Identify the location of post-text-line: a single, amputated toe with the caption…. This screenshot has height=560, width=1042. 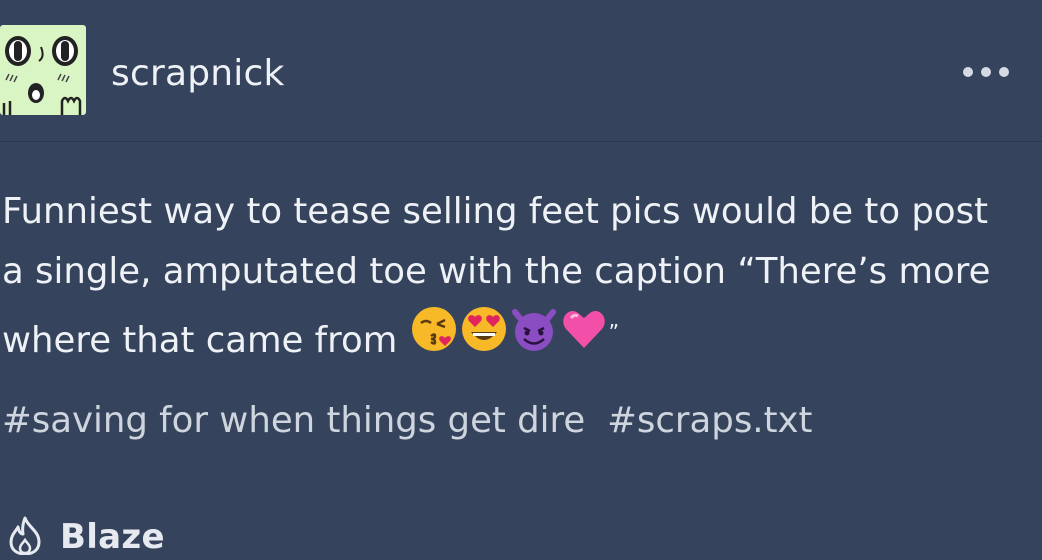
(496, 271).